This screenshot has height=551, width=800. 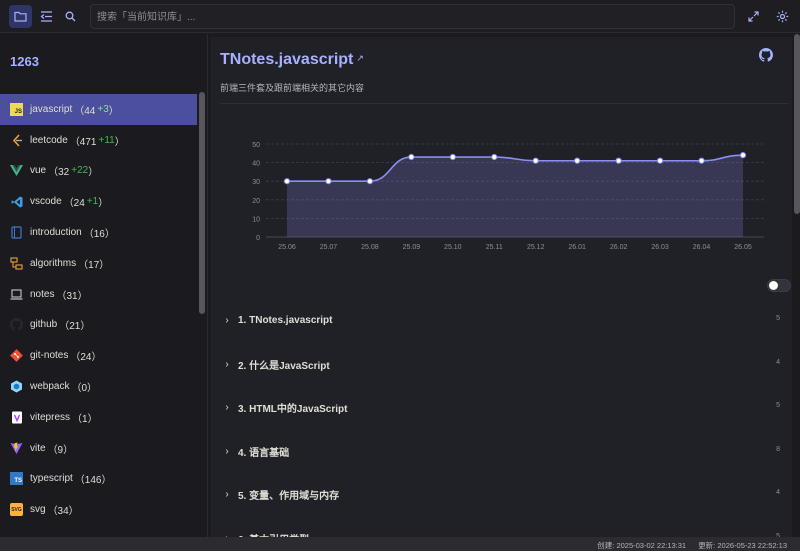 I want to click on sidebar-item-vscode: vscode （24 +1）, so click(x=98, y=201).